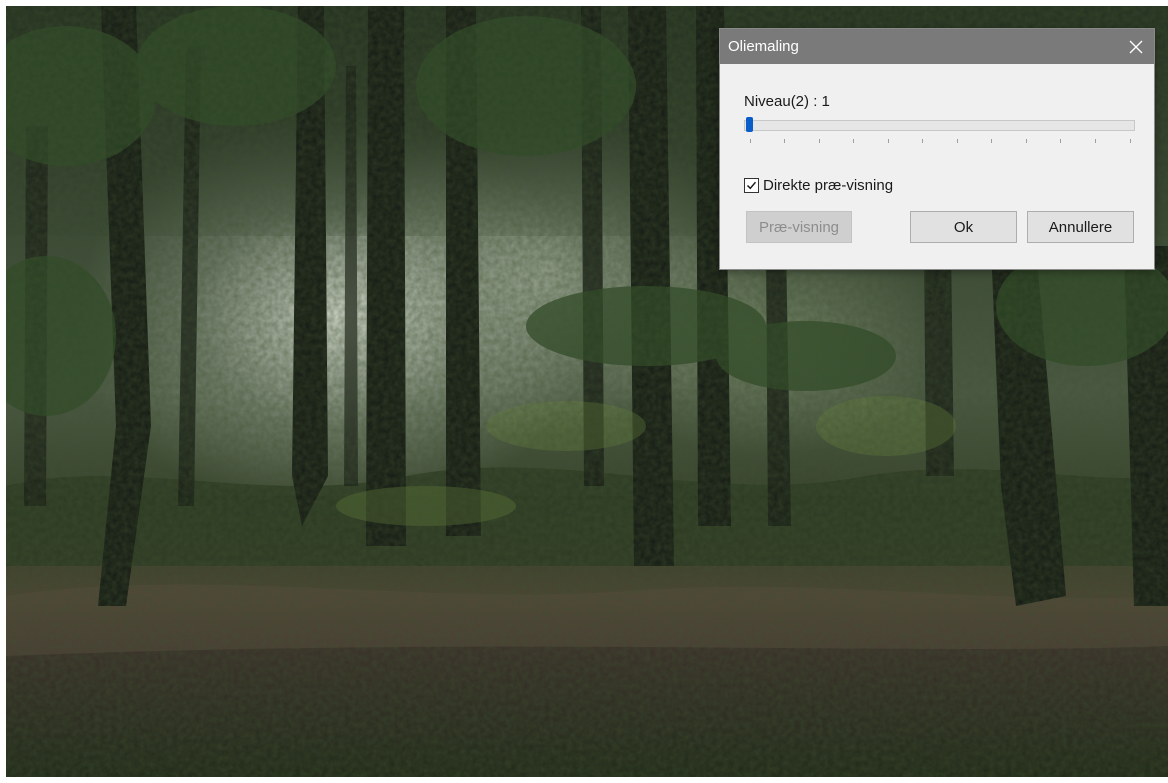 The height and width of the screenshot is (783, 1168). Describe the element at coordinates (963, 227) in the screenshot. I see `ok-button: Ok` at that location.